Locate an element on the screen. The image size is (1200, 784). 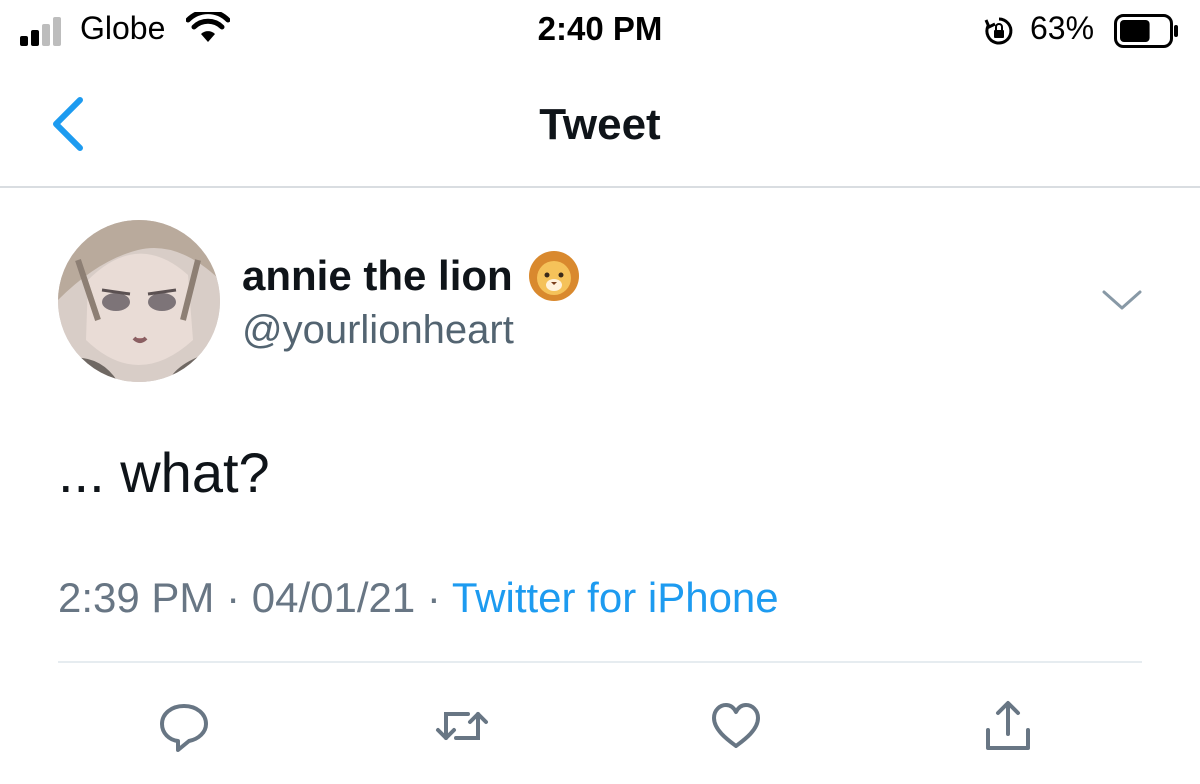
page-title: Tweet is located at coordinates (600, 124).